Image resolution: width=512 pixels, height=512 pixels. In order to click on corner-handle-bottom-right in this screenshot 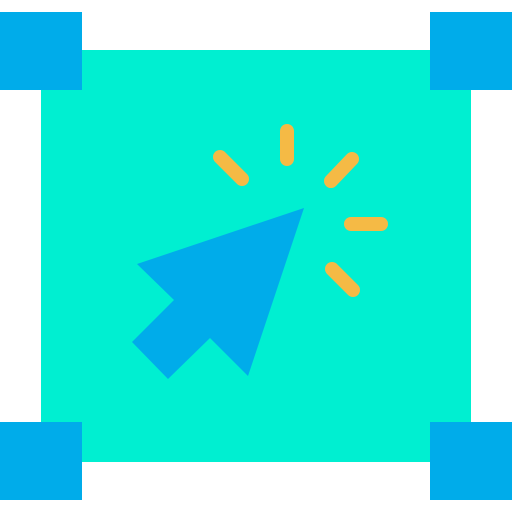, I will do `click(471, 461)`.